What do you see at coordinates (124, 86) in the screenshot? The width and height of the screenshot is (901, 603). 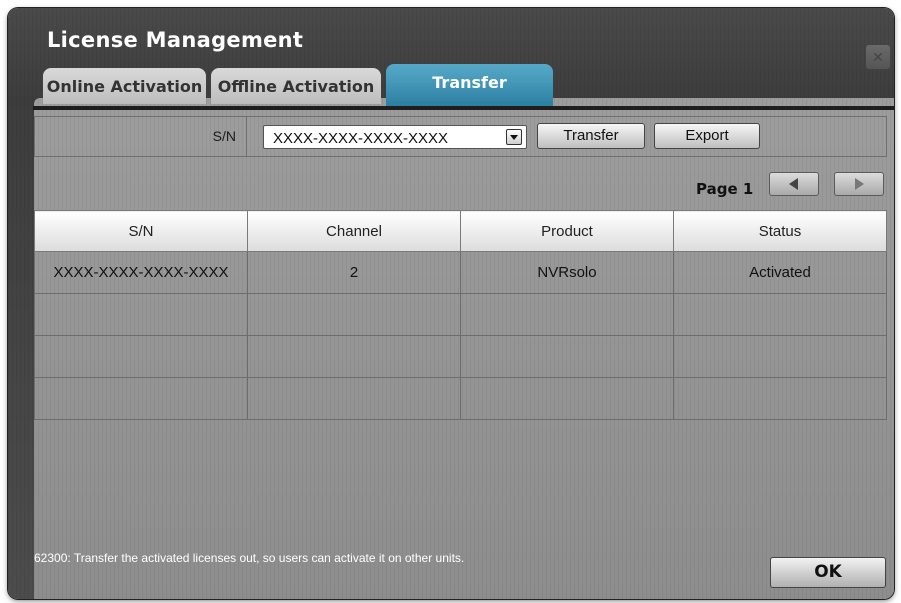 I see `tab-online-activation: Online Activation` at bounding box center [124, 86].